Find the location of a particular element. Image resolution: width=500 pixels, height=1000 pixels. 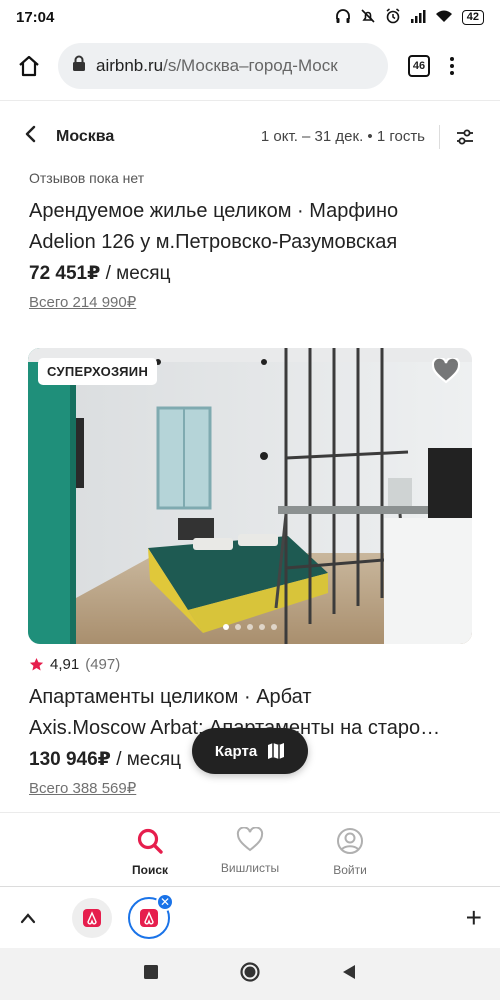

circle-icon is located at coordinates (250, 971).